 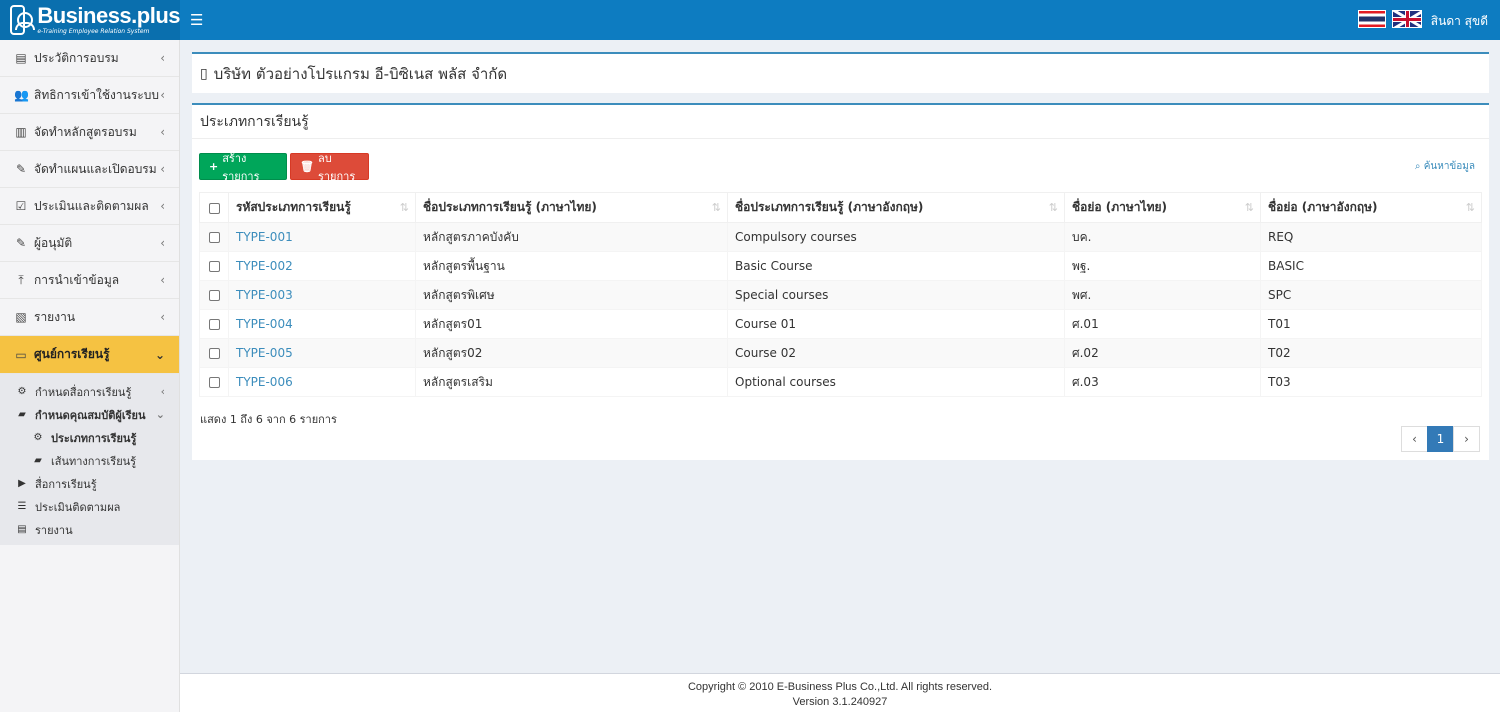 I want to click on submenu-item-learning-media-setup: ⚙ กำหนดสื่อการเรียนรู้ ‹, so click(x=89, y=391).